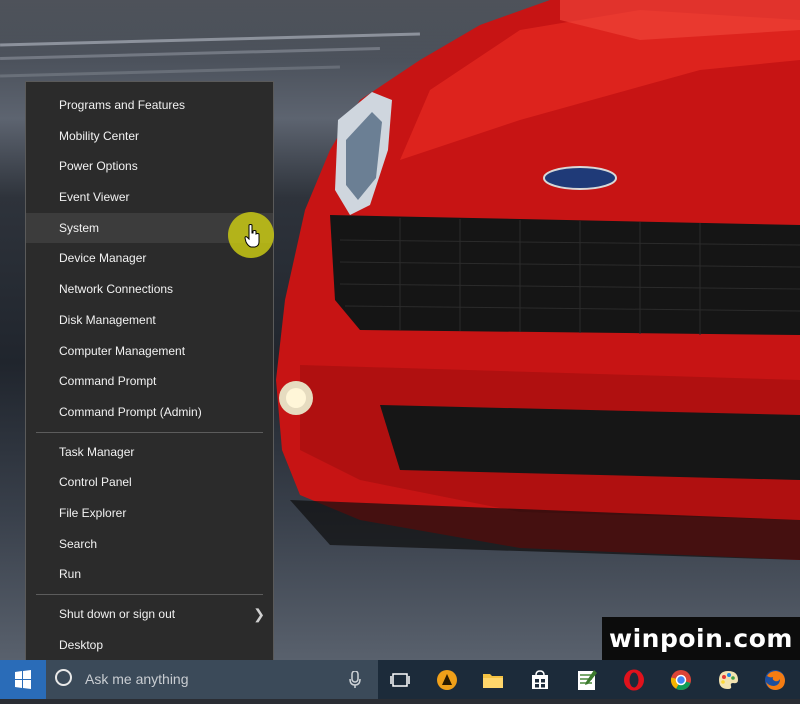 This screenshot has width=800, height=704. Describe the element at coordinates (149, 645) in the screenshot. I see `menu-item-desktop: Desktop` at that location.